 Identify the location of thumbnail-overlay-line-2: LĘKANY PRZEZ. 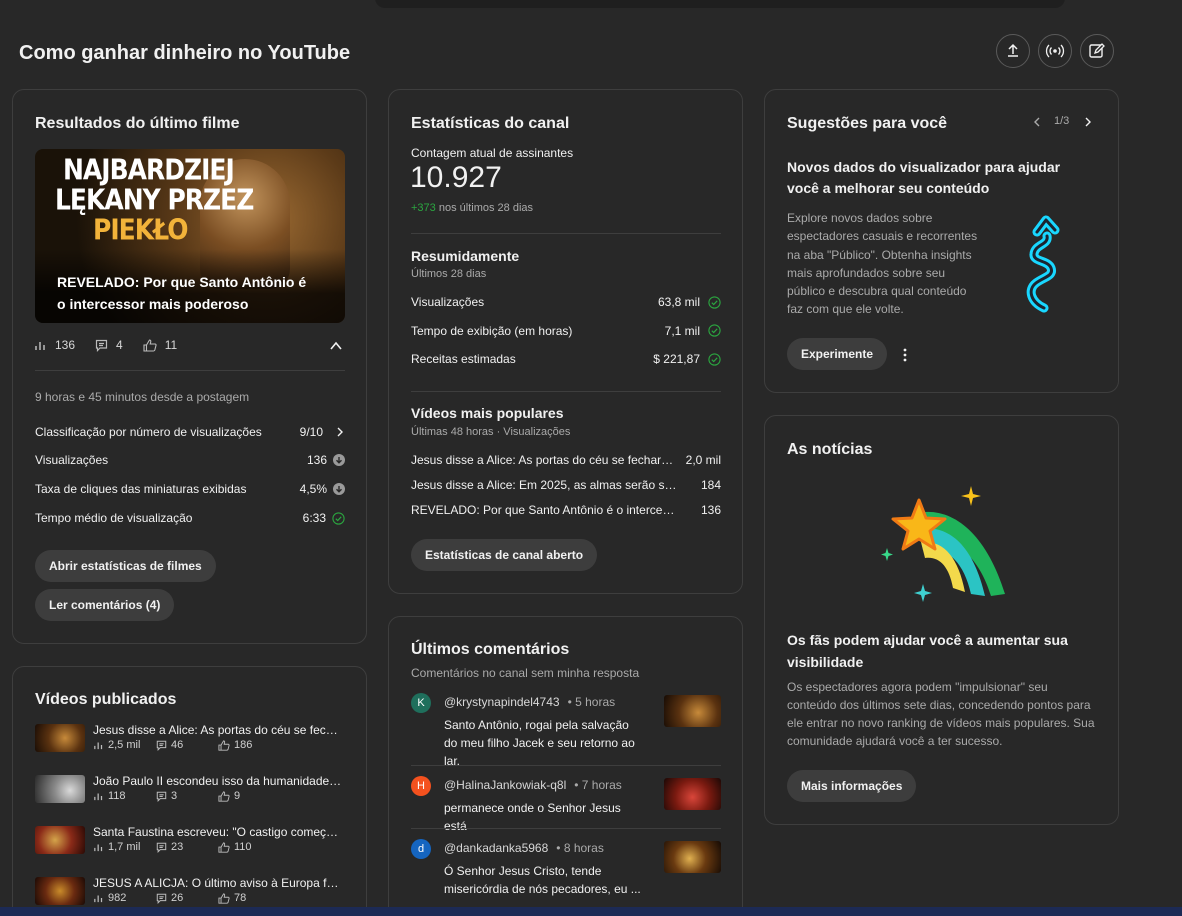
(154, 199).